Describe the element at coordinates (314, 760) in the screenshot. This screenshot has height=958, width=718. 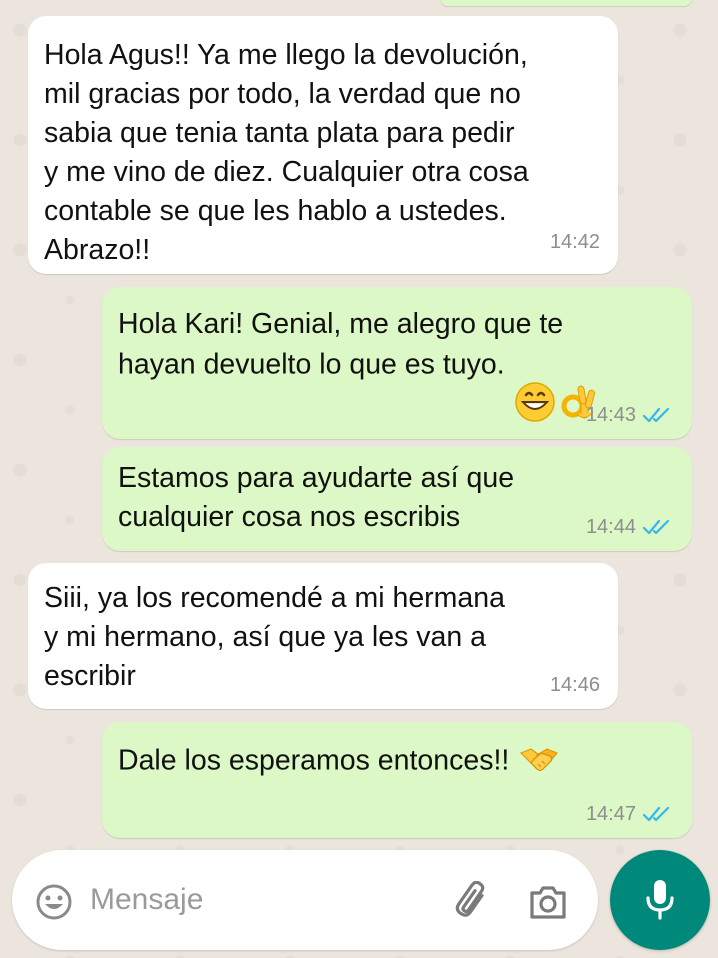
I see `message-text: Dale los esperamos entonces!!` at that location.